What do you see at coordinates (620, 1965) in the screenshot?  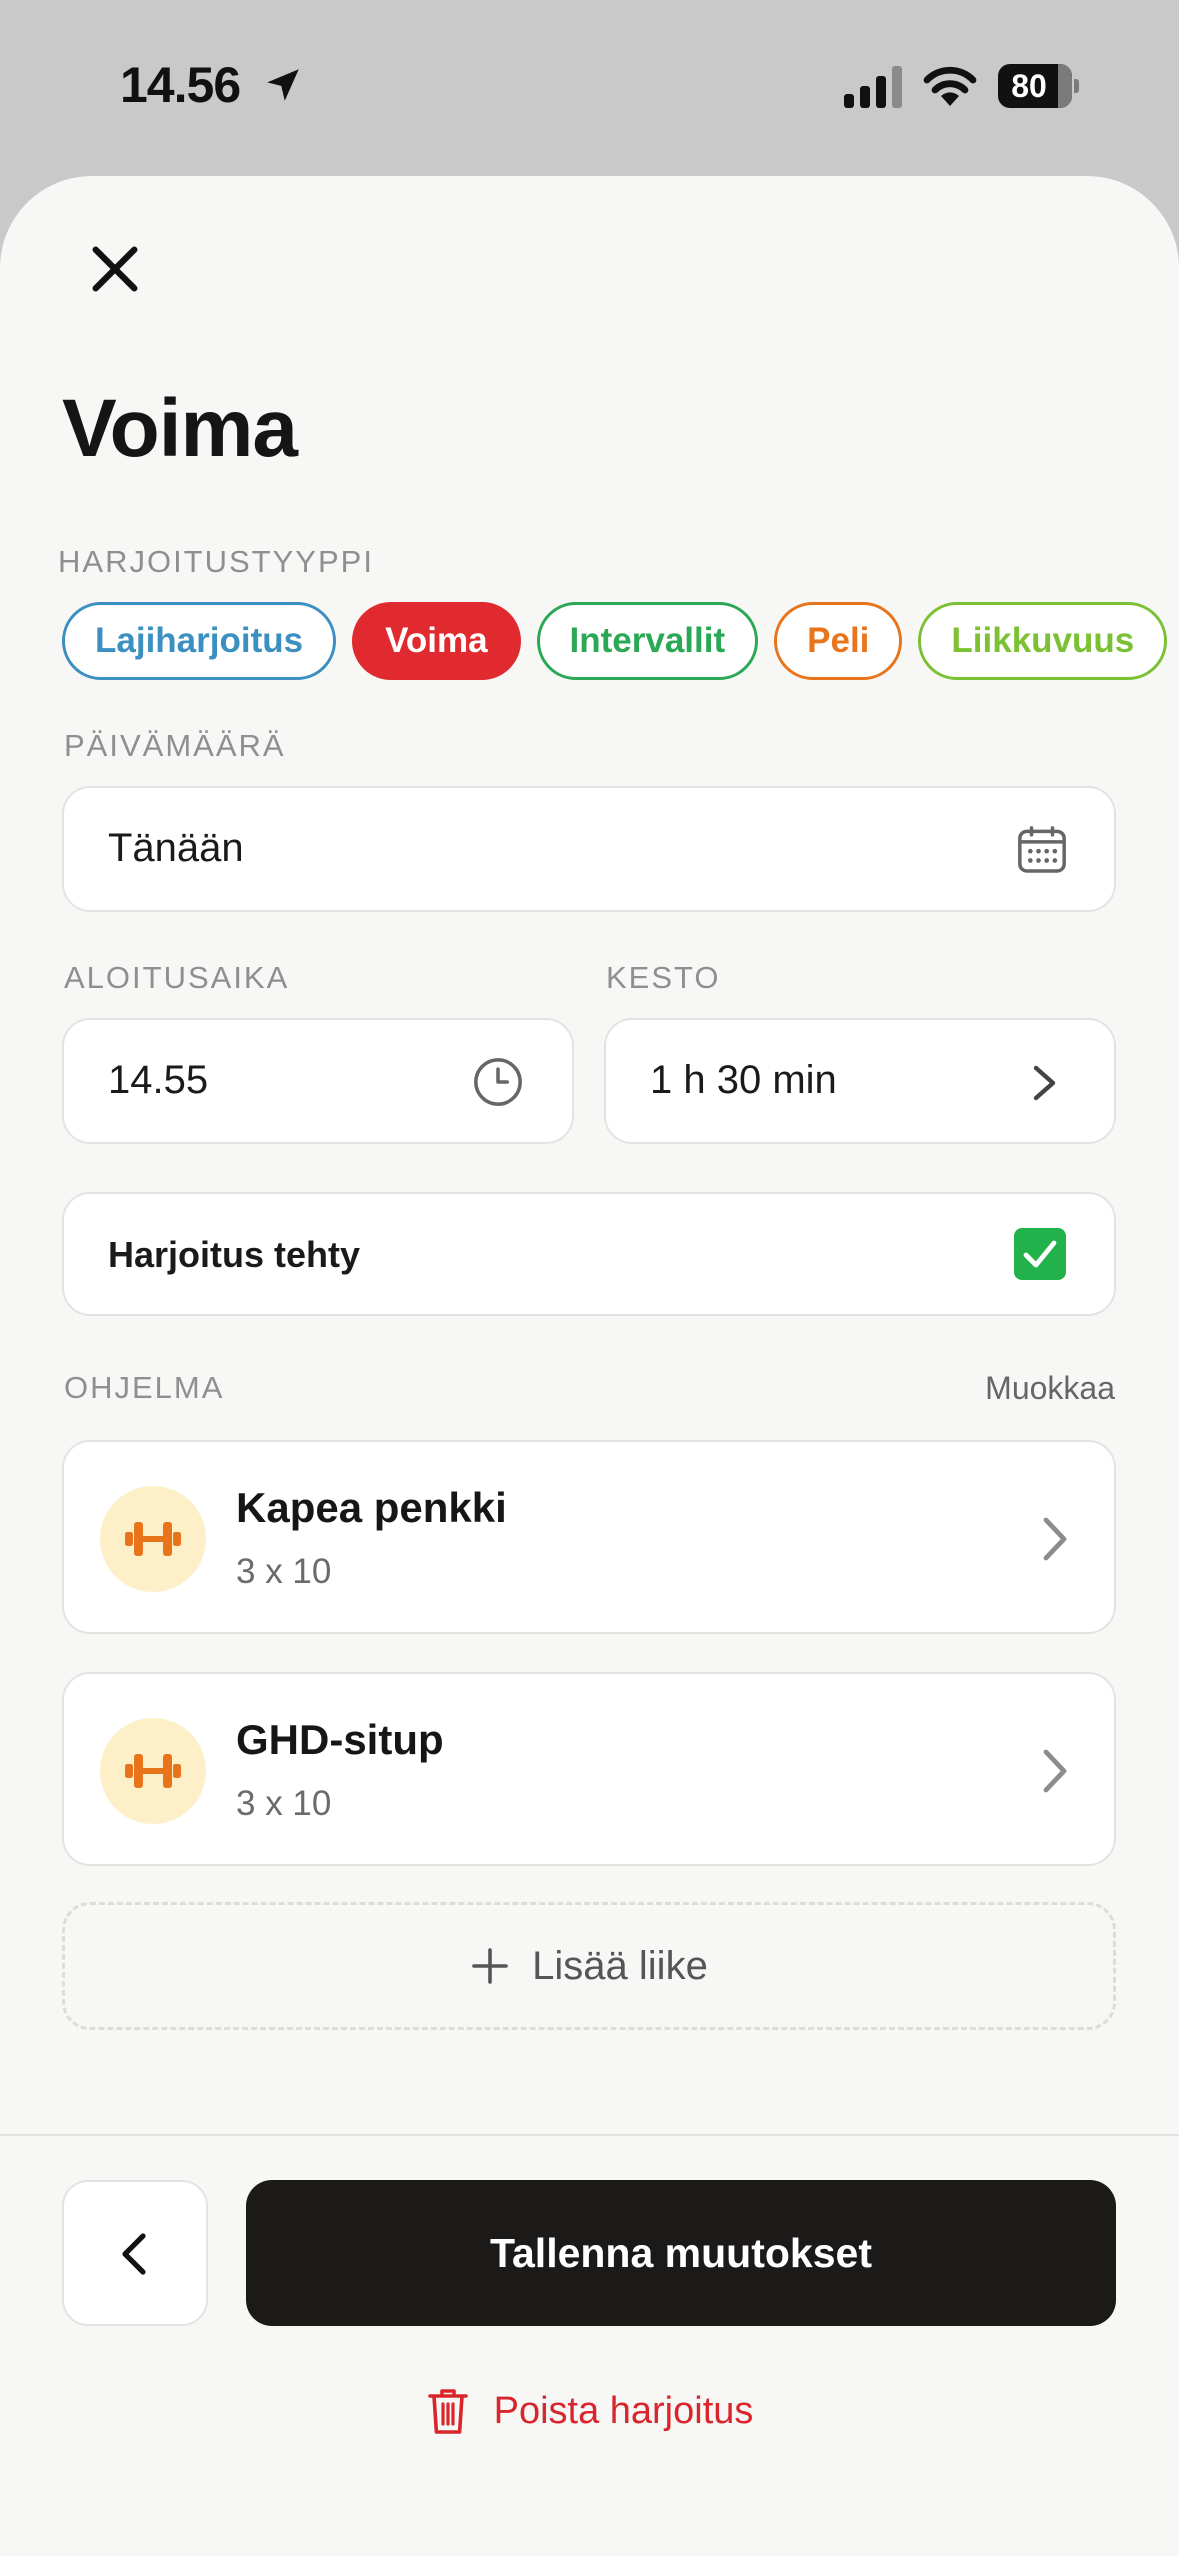 I see `add-exercise-label: Lisää liike` at bounding box center [620, 1965].